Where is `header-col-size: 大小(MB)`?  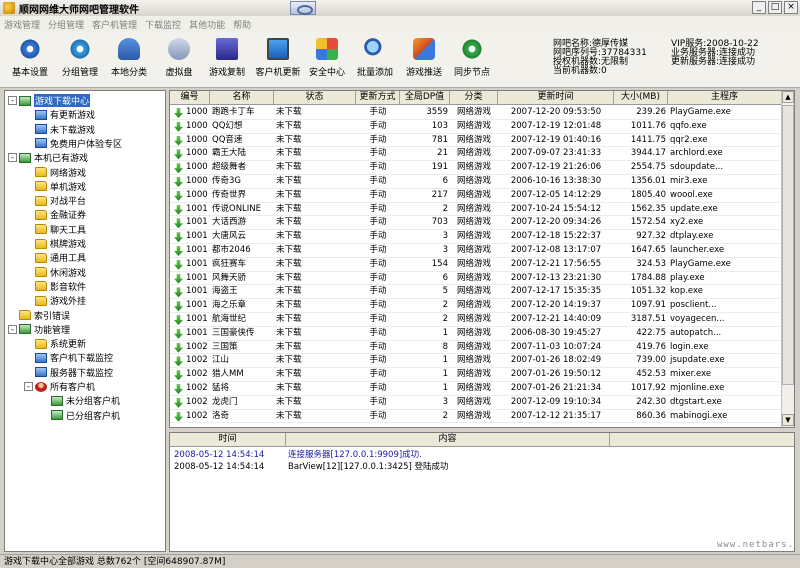 header-col-size: 大小(MB) is located at coordinates (641, 98).